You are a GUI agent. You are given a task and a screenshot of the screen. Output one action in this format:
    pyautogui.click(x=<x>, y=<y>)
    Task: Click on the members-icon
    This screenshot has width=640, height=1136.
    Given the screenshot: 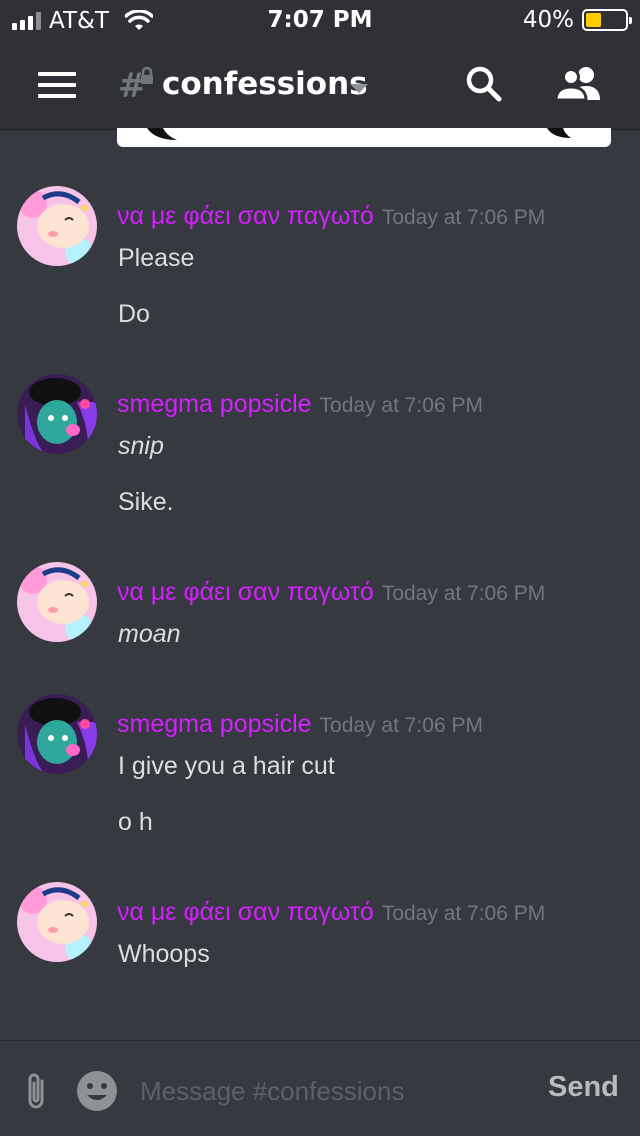 What is the action you would take?
    pyautogui.click(x=579, y=84)
    